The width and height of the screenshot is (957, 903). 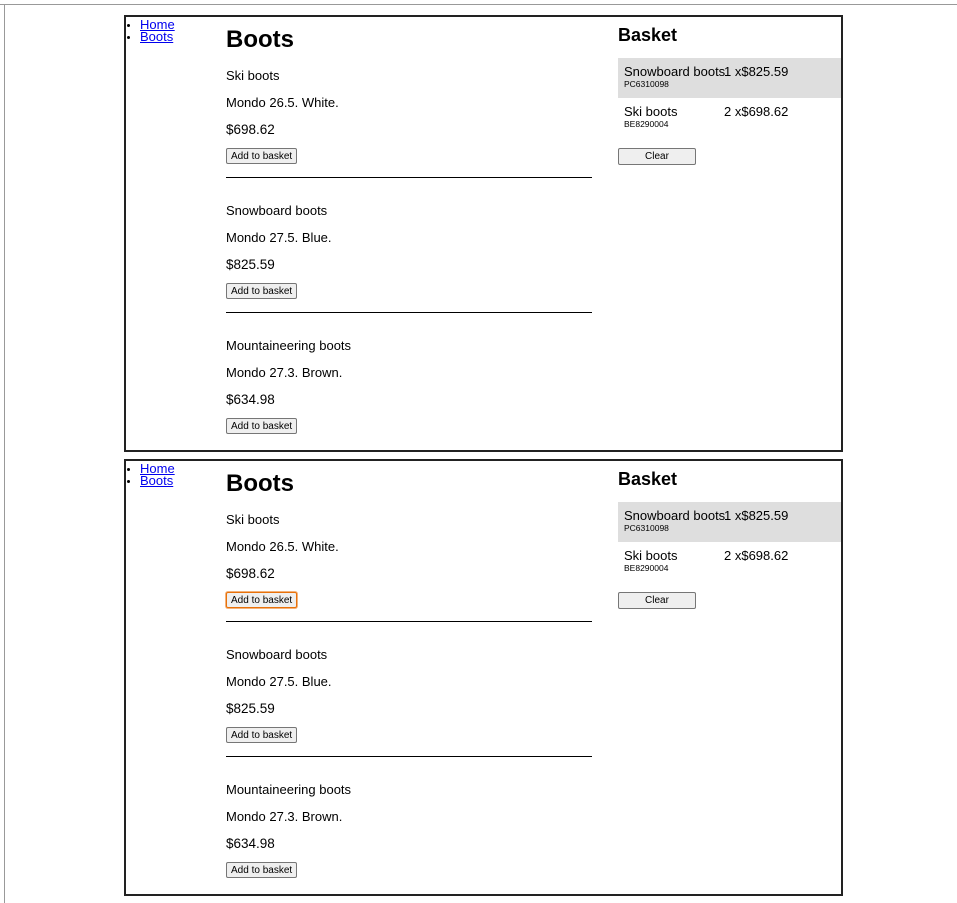 What do you see at coordinates (262, 600) in the screenshot?
I see `add-to-basket-button-focused: Add to basket` at bounding box center [262, 600].